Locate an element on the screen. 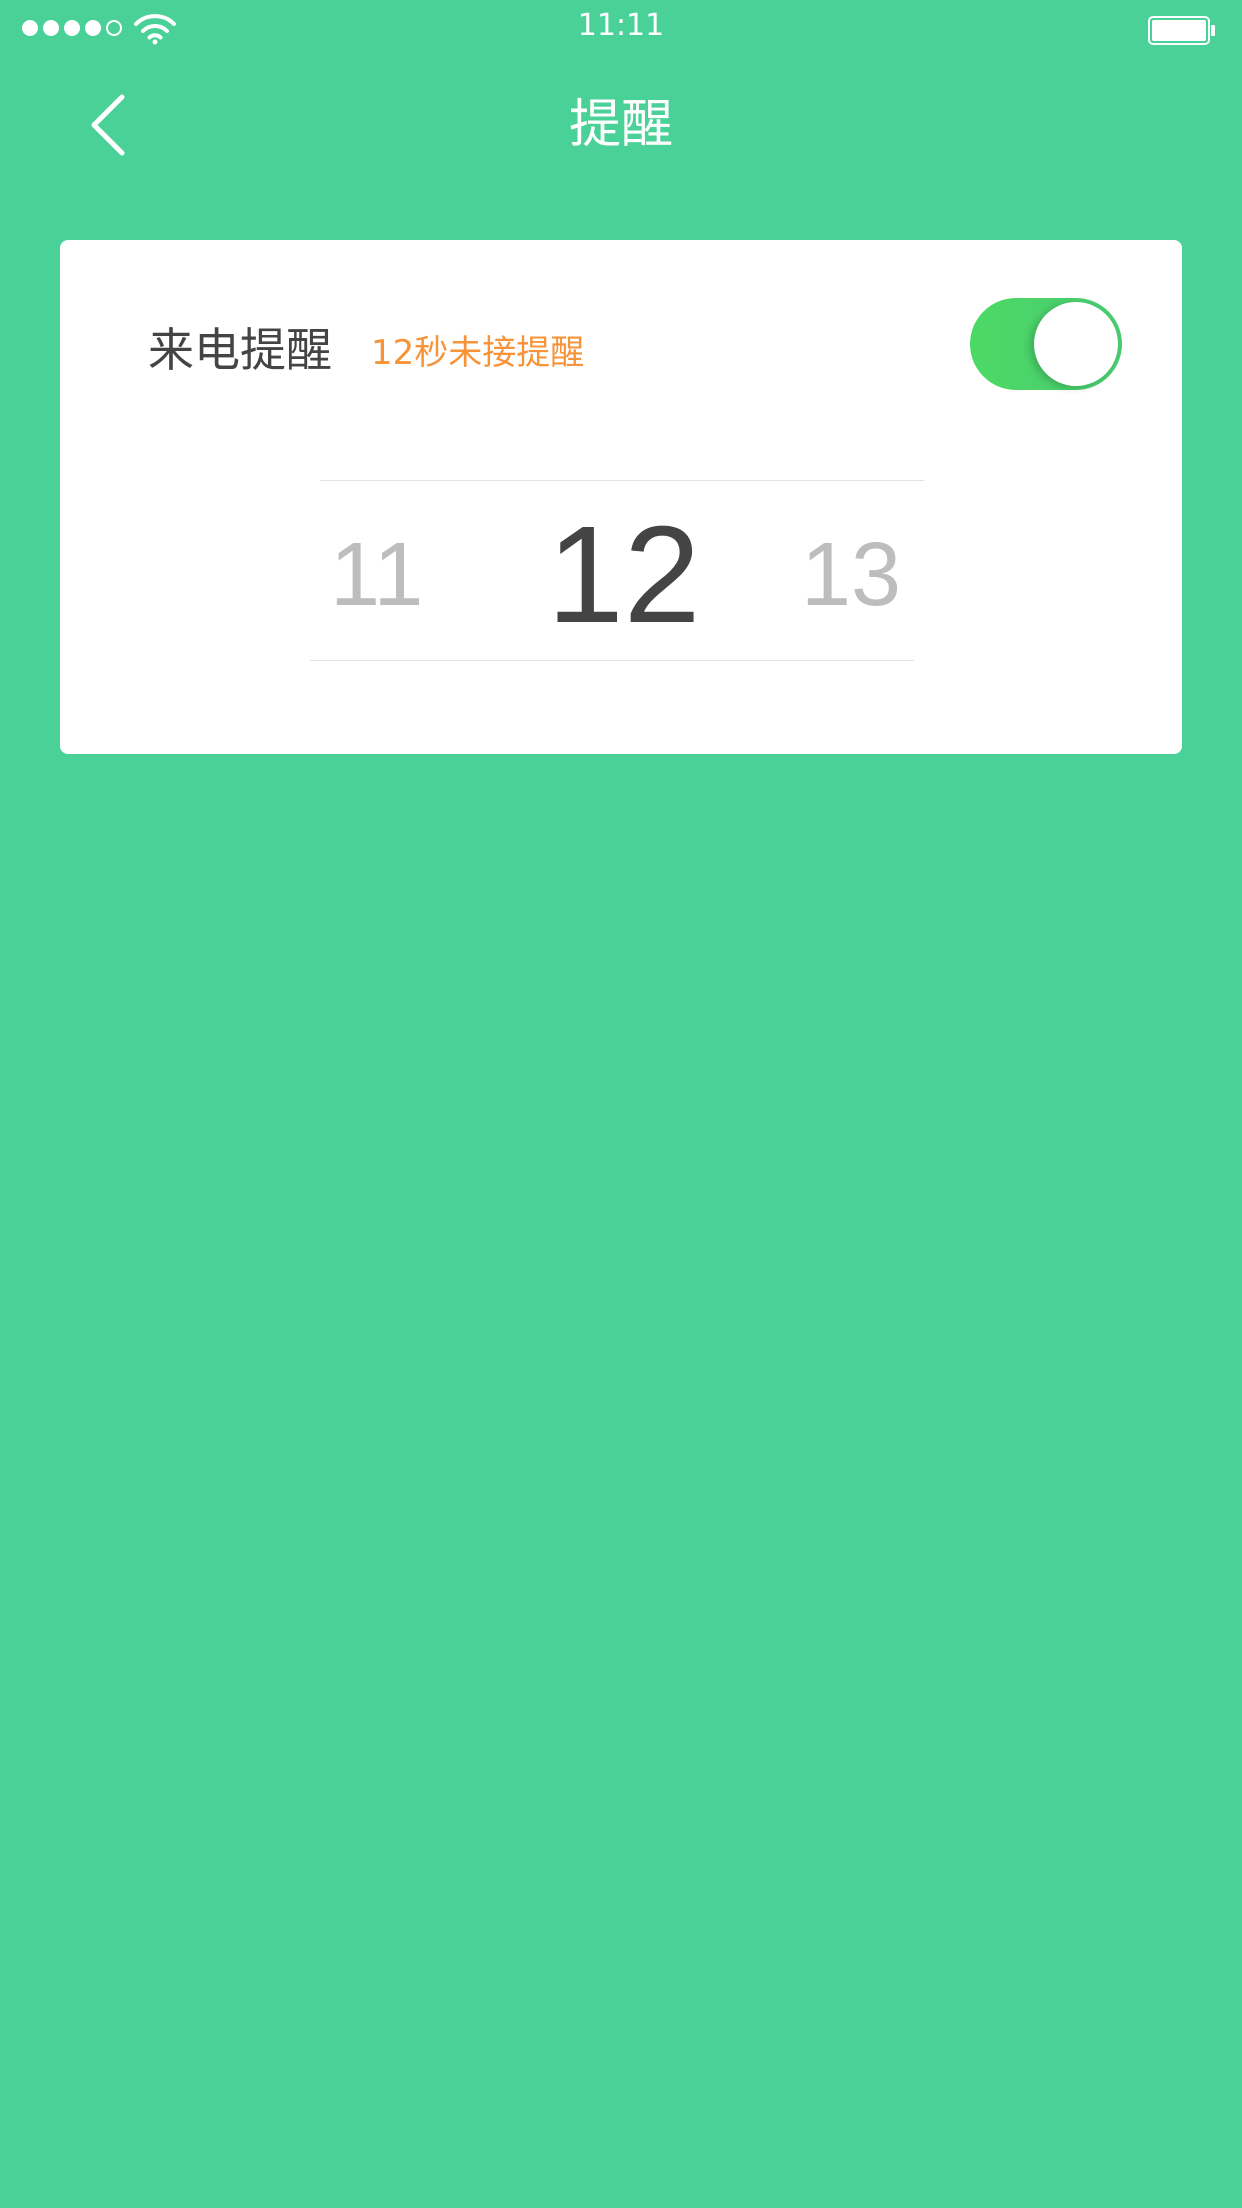 This screenshot has height=2208, width=1242. picker-option-prev: 11 is located at coordinates (376, 575).